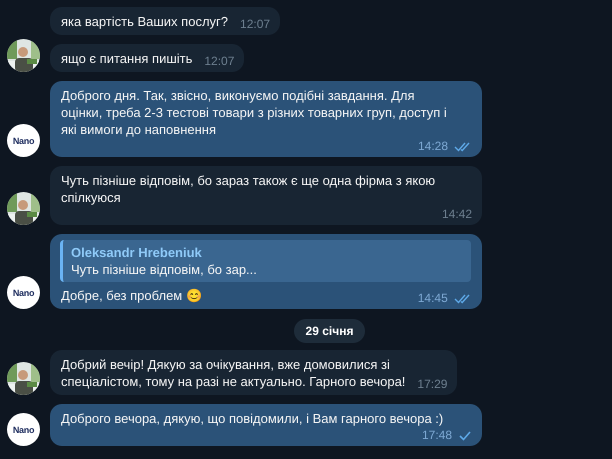  What do you see at coordinates (144, 21) in the screenshot?
I see `message-text: яка вартість Ваших послуг?` at bounding box center [144, 21].